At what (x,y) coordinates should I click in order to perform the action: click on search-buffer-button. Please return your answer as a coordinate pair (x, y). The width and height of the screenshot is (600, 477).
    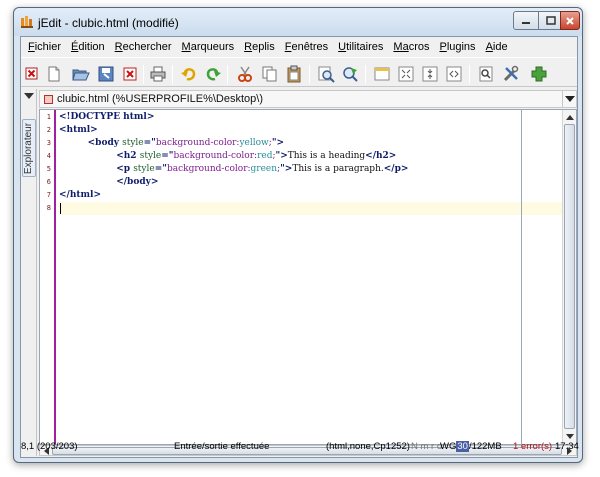
    Looking at the image, I should click on (486, 74).